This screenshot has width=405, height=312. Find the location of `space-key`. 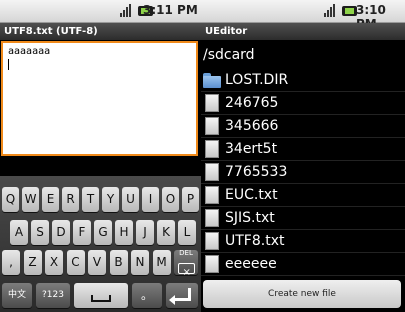

space-key is located at coordinates (101, 295).